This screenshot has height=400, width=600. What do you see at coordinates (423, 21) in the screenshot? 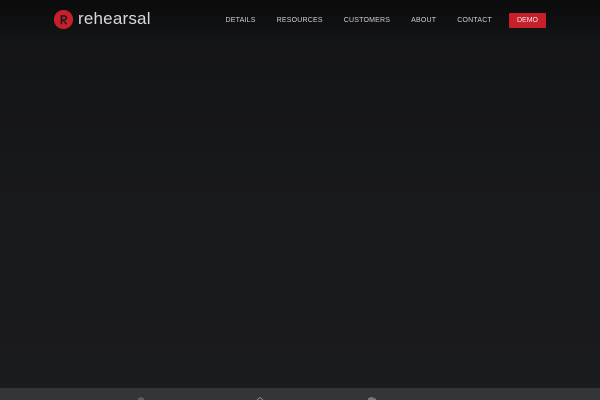
I see `nav-item-about: ABOUT` at bounding box center [423, 21].